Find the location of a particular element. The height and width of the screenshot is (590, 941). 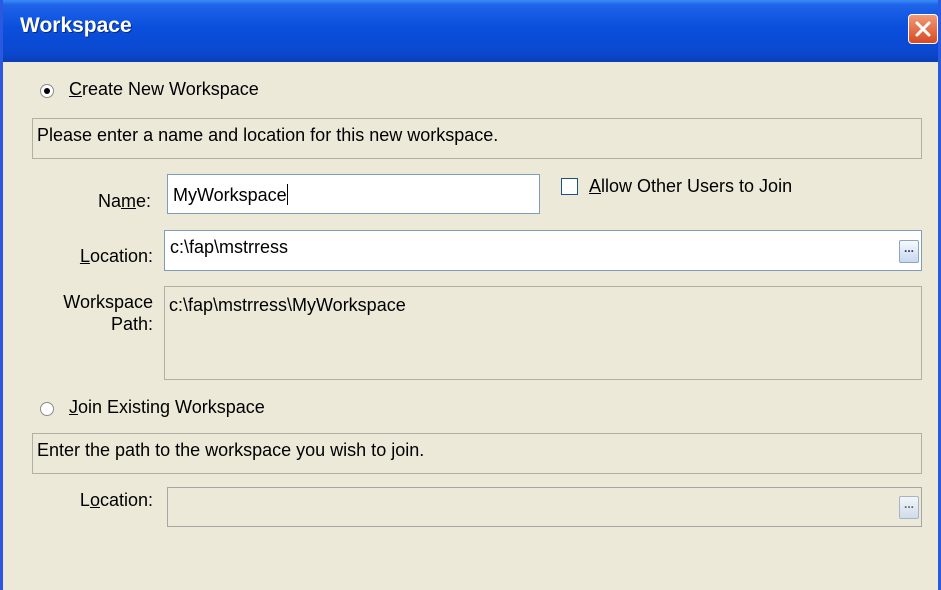

workspace-path-label: Workspace Path: is located at coordinates (108, 313).